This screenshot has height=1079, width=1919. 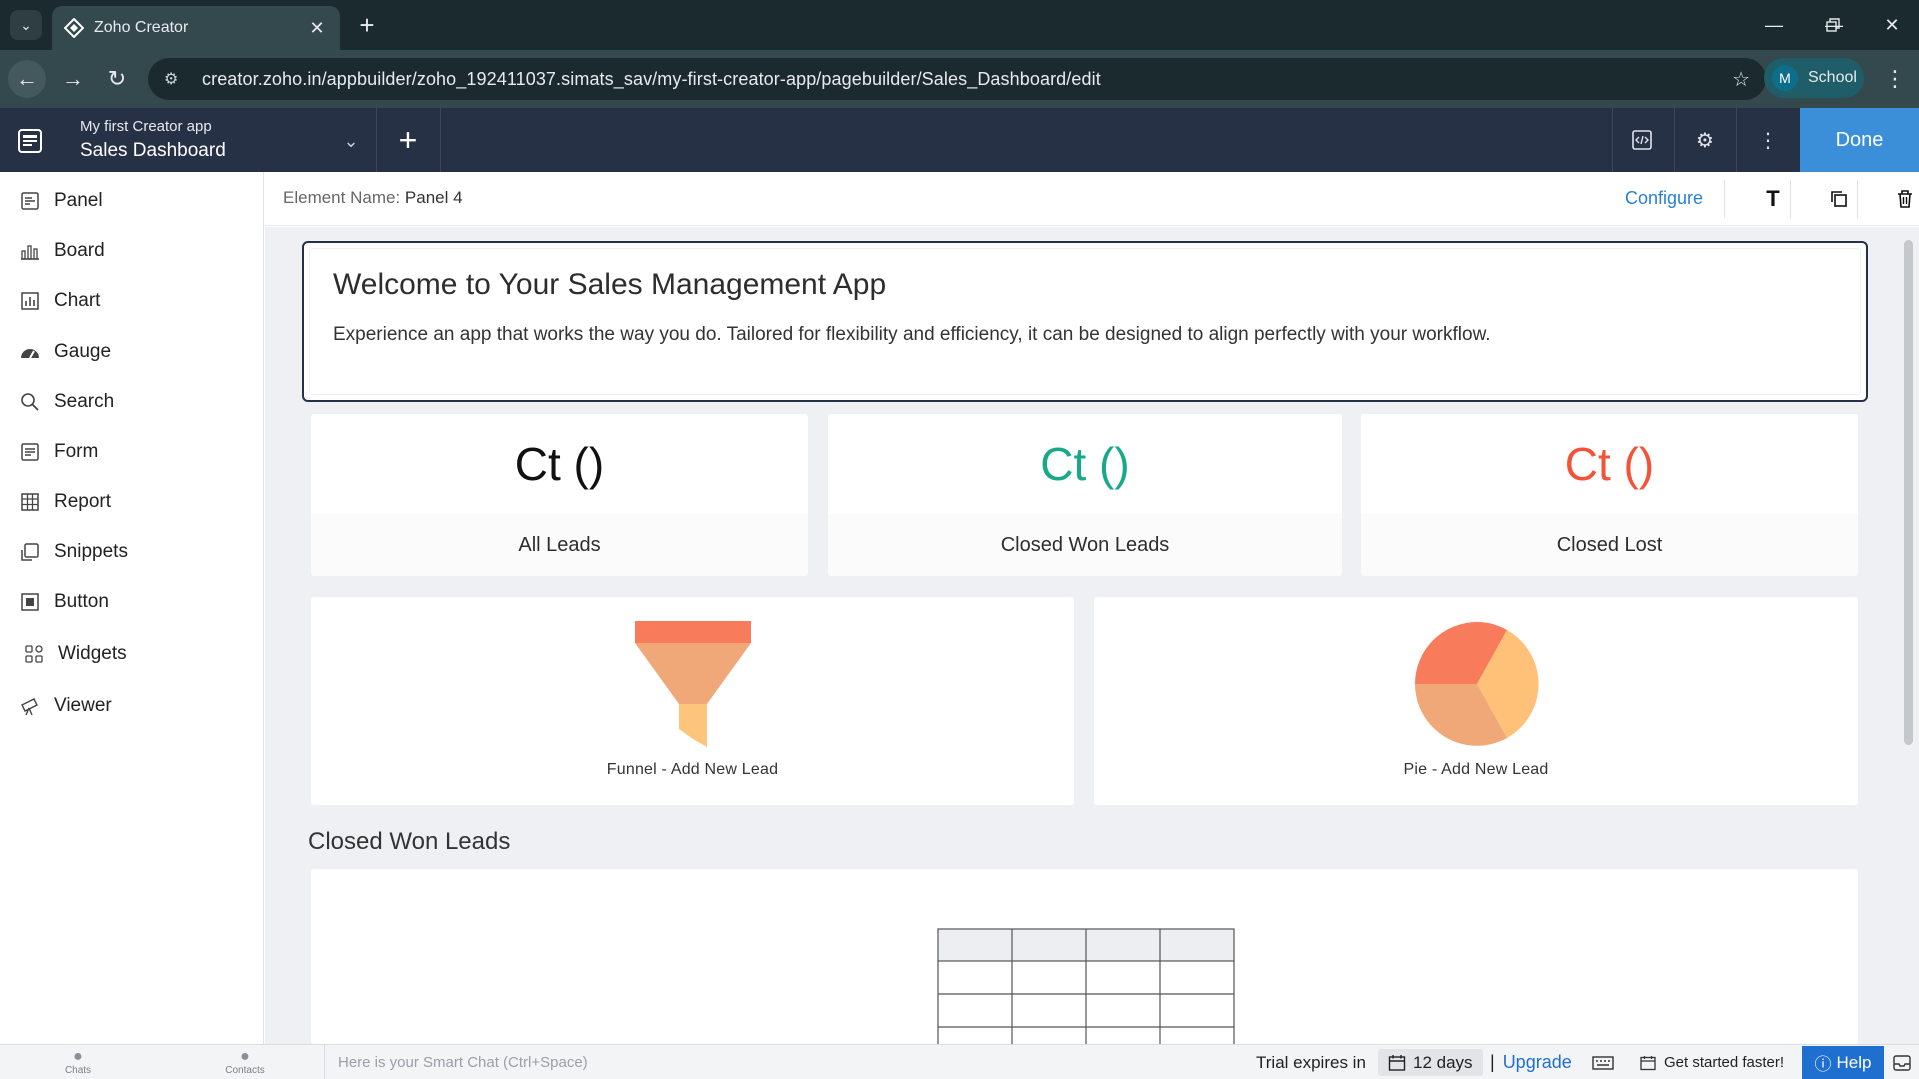 I want to click on smart-chat-input: Here is your Smart Chat (Ctrl+Space), so click(x=463, y=1062).